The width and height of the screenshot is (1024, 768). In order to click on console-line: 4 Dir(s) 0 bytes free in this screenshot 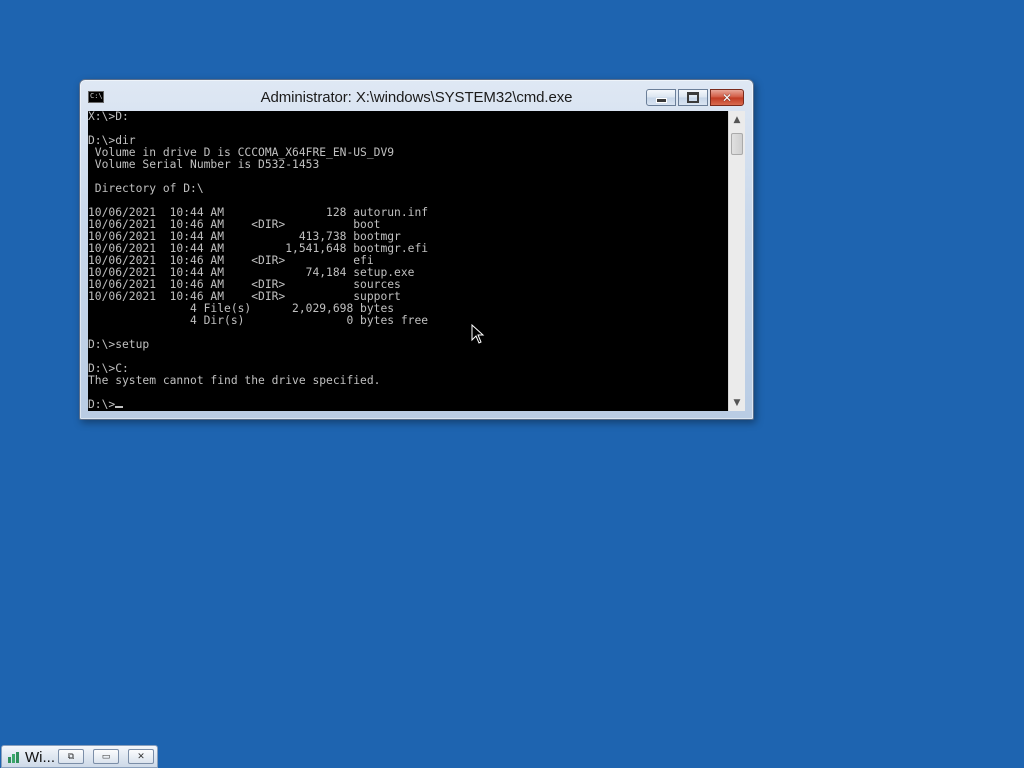, I will do `click(258, 320)`.